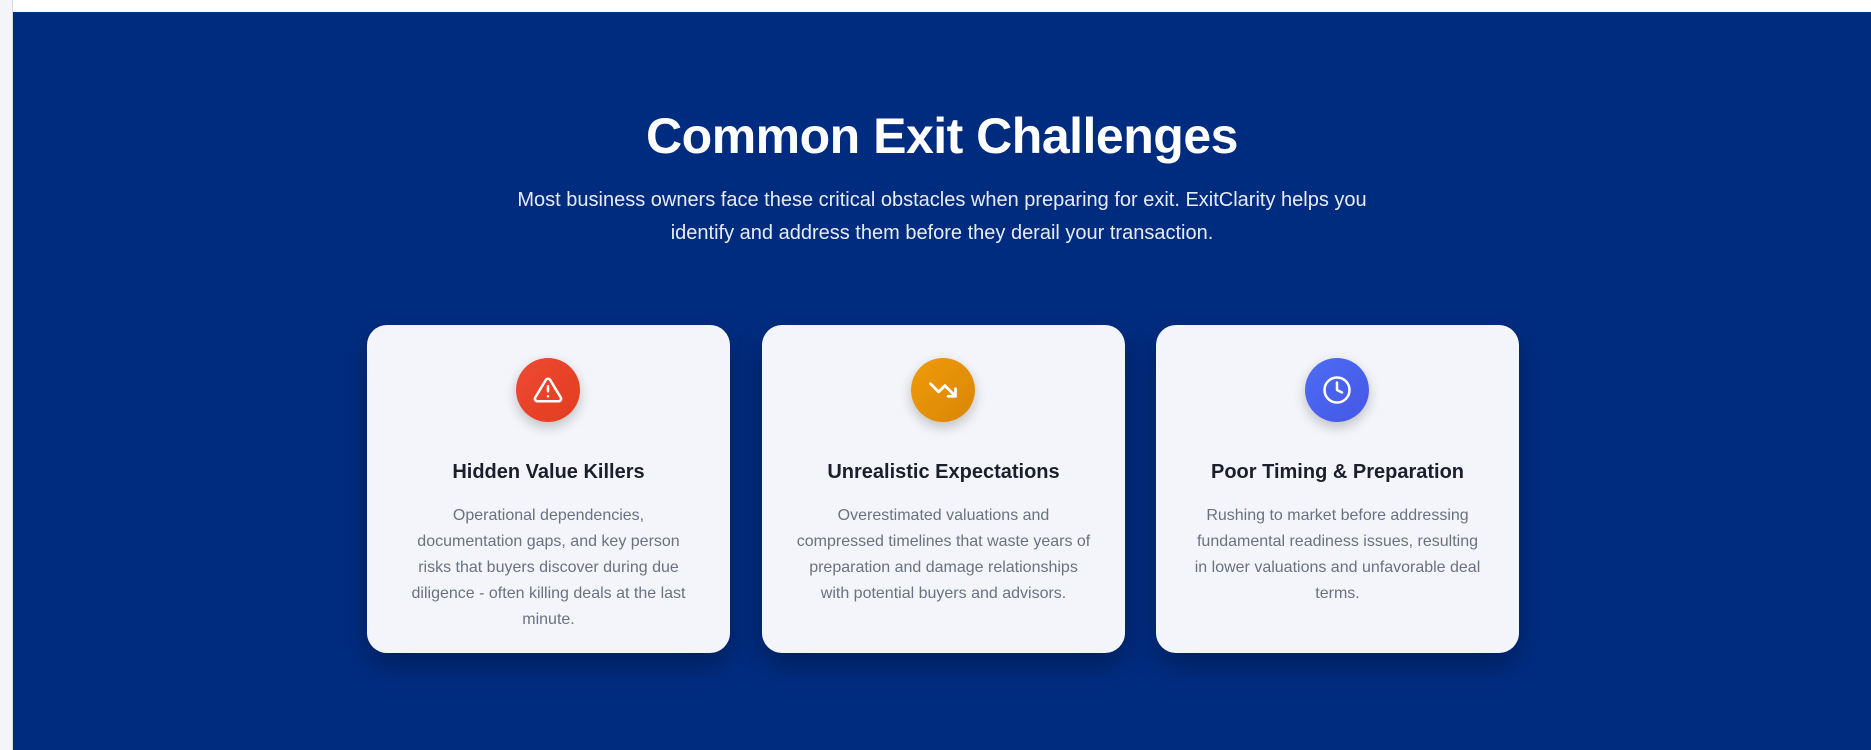  What do you see at coordinates (6, 375) in the screenshot?
I see `window-left-edge` at bounding box center [6, 375].